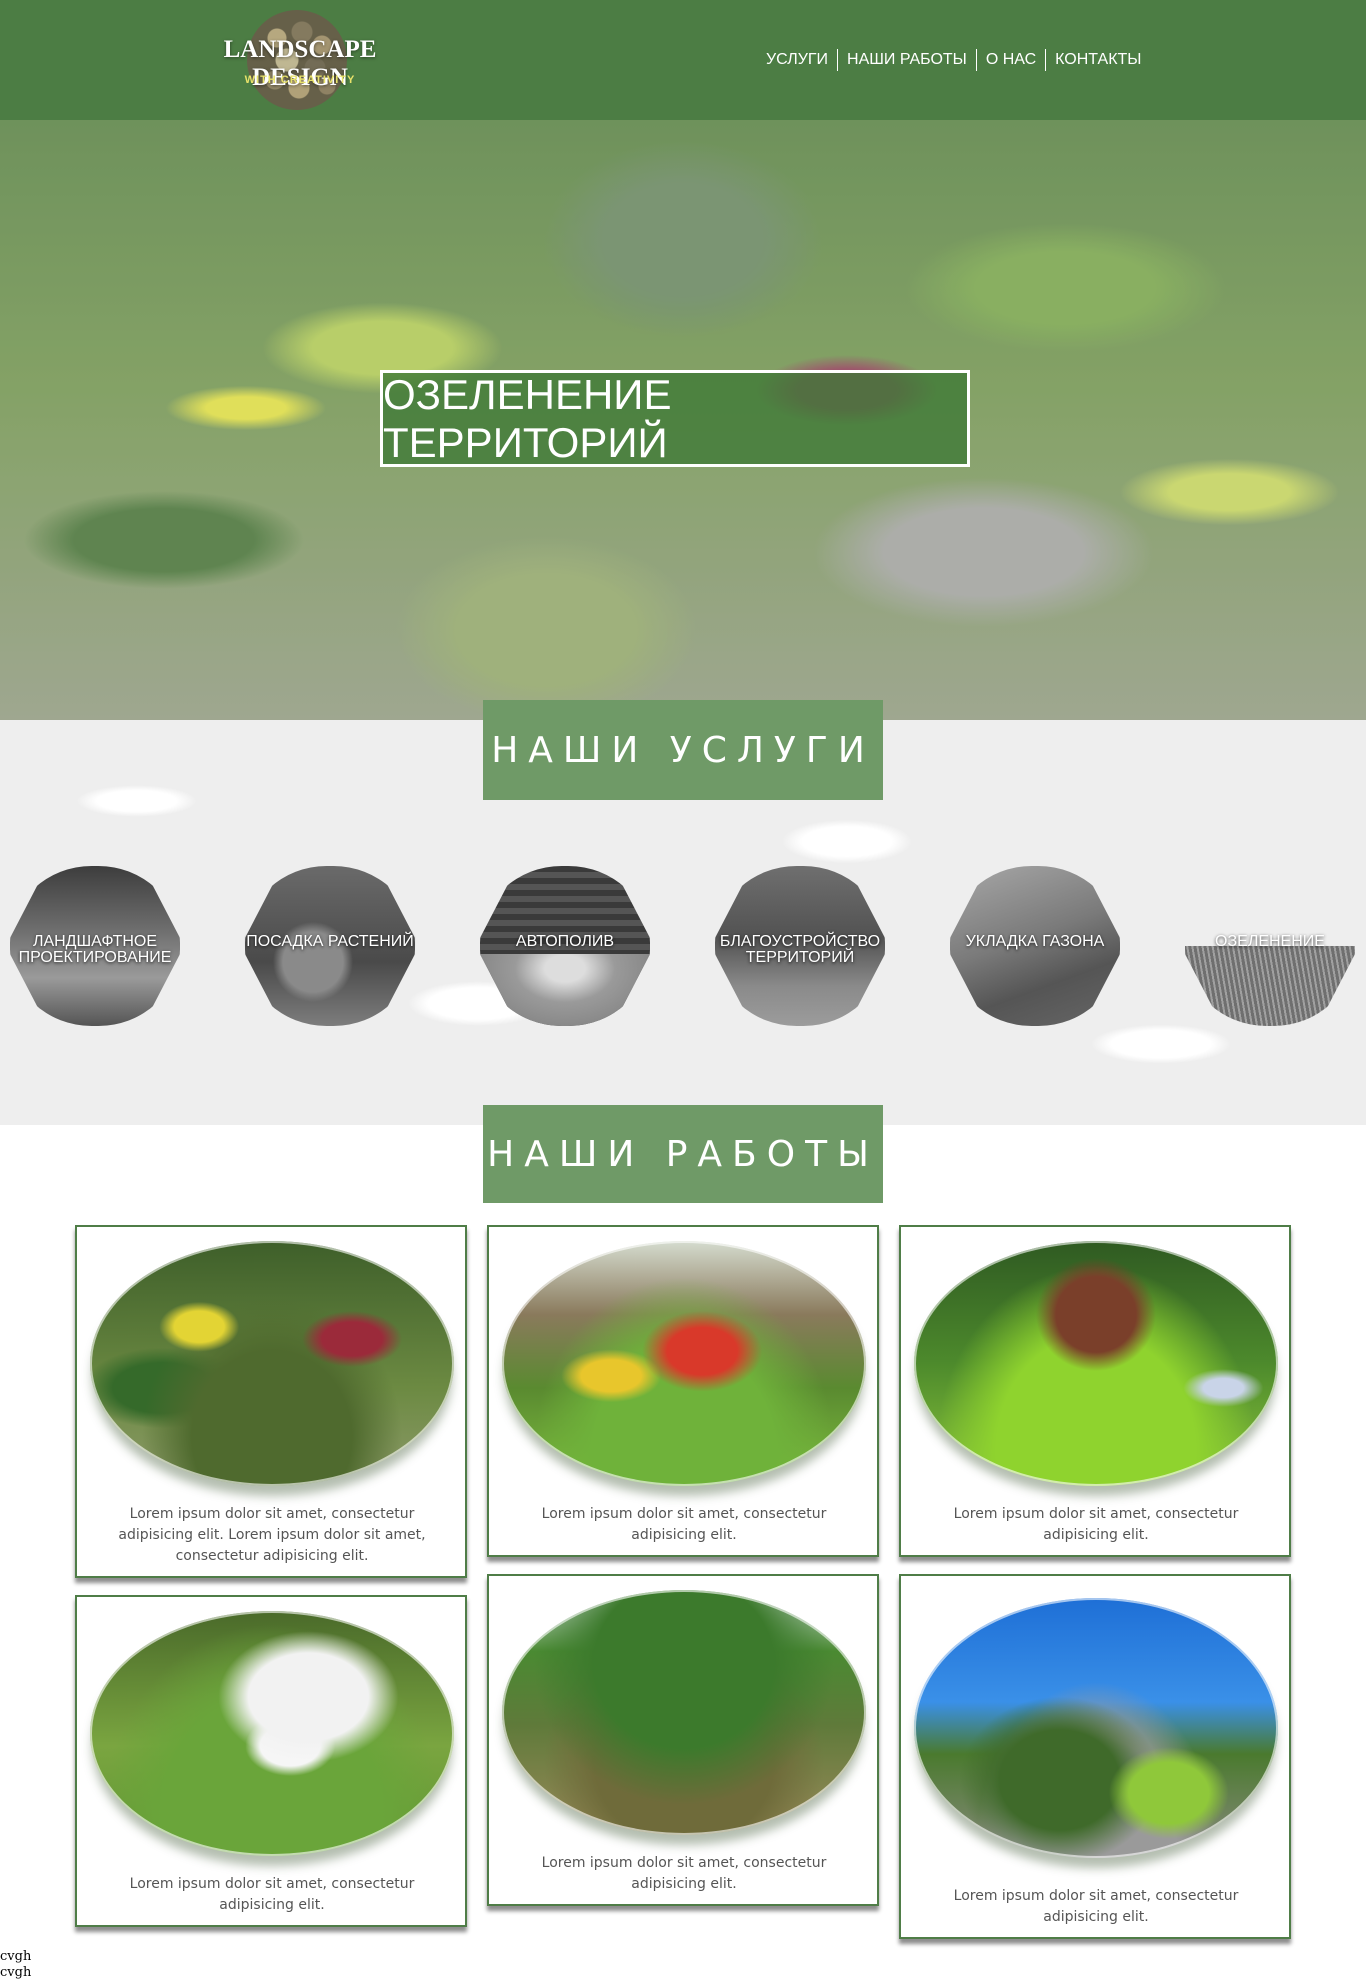 Image resolution: width=1366 pixels, height=1985 pixels. What do you see at coordinates (300, 60) in the screenshot?
I see `logo: LANDSCAPE DESIGN WITH CREATIVITY` at bounding box center [300, 60].